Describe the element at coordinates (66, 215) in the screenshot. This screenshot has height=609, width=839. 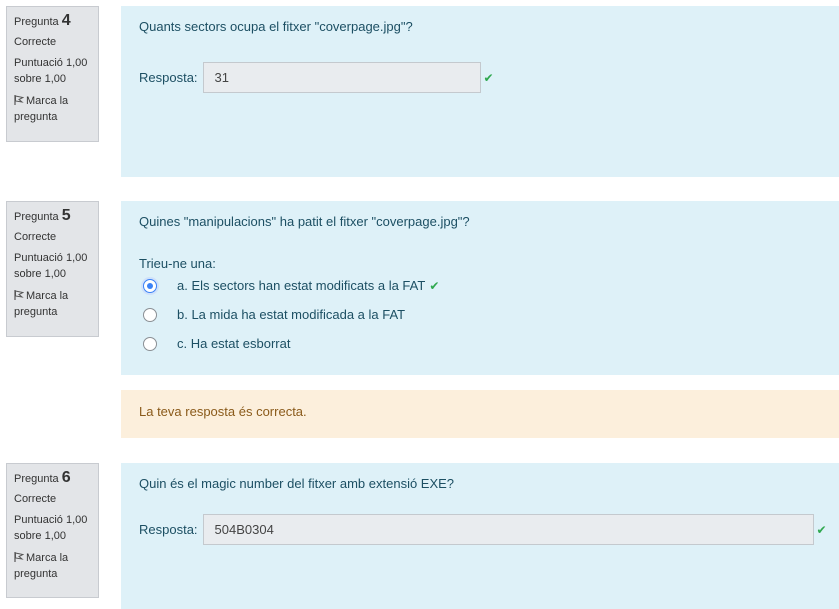
I see `question-number: 5` at that location.